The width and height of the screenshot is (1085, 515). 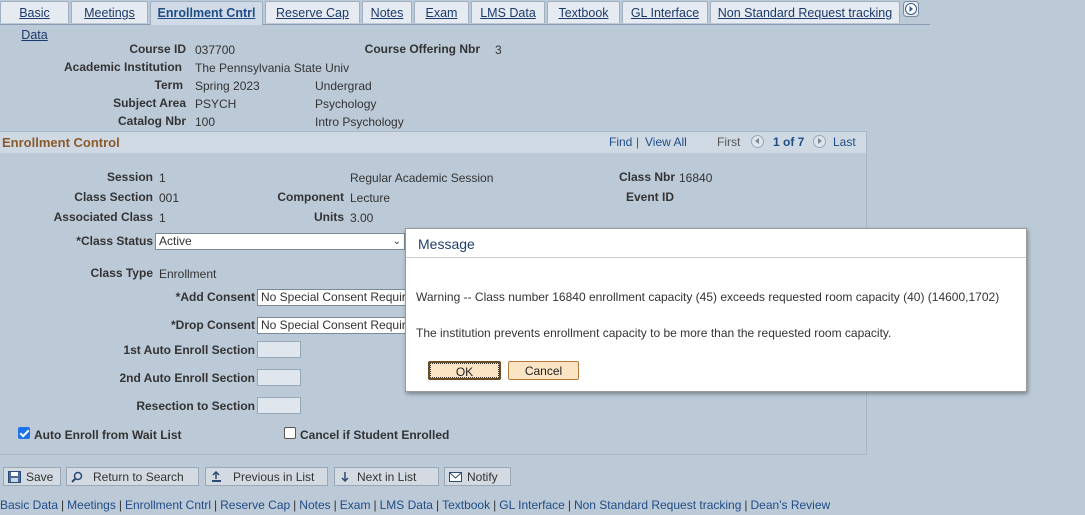 I want to click on find-link: Find, so click(x=620, y=142).